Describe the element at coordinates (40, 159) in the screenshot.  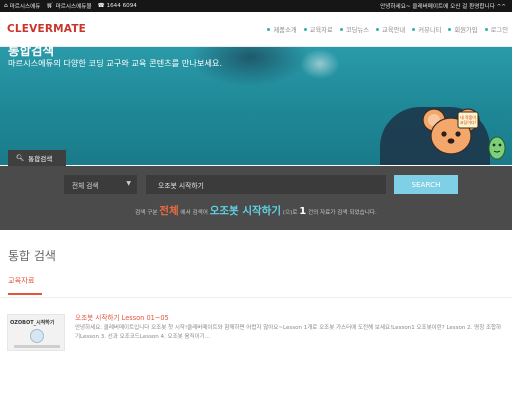
I see `tab-label: 통합검색` at that location.